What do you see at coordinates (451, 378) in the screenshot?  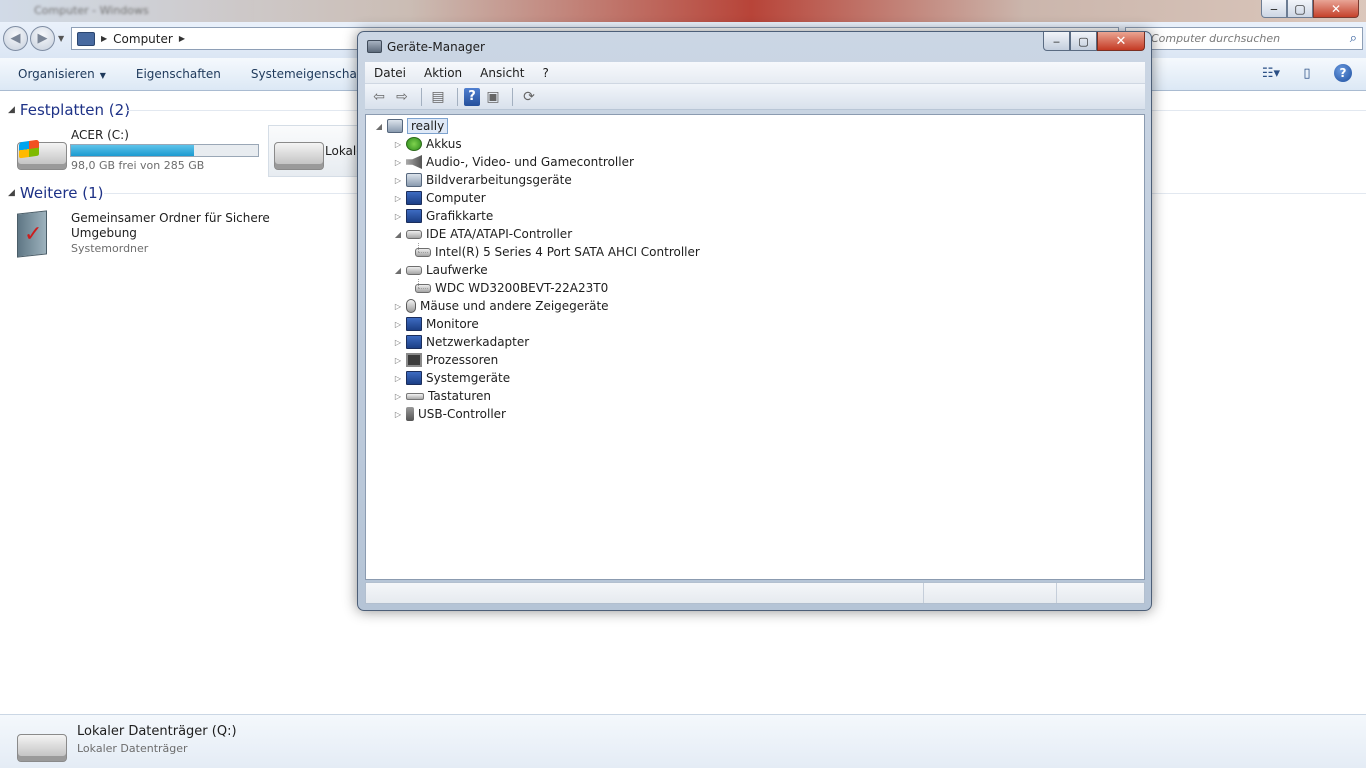 I see `tree-item-system: ▷ Systemgeräte` at bounding box center [451, 378].